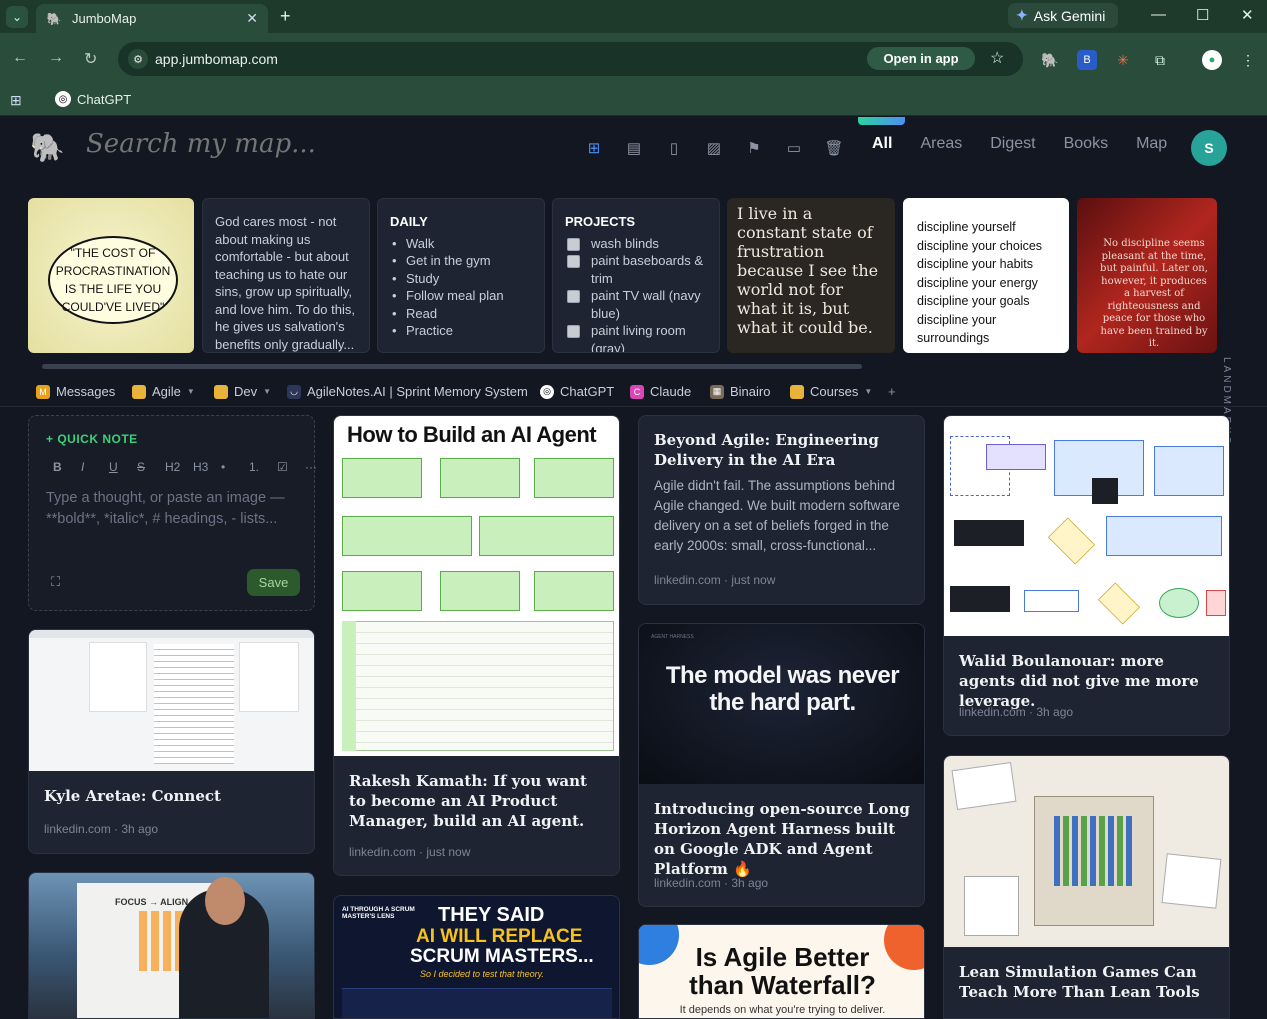 Image resolution: width=1267 pixels, height=1019 pixels. Describe the element at coordinates (1209, 148) in the screenshot. I see `user-avatar: S` at that location.